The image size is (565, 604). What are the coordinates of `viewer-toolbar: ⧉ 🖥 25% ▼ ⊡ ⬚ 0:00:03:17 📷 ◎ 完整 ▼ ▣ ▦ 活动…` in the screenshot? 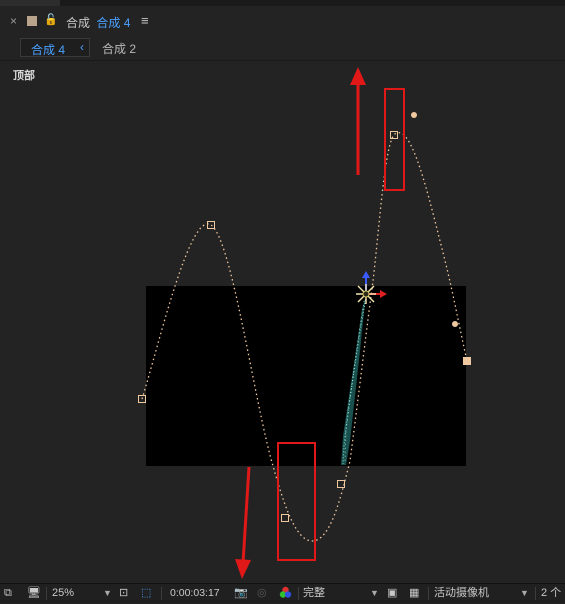 It's located at (282, 593).